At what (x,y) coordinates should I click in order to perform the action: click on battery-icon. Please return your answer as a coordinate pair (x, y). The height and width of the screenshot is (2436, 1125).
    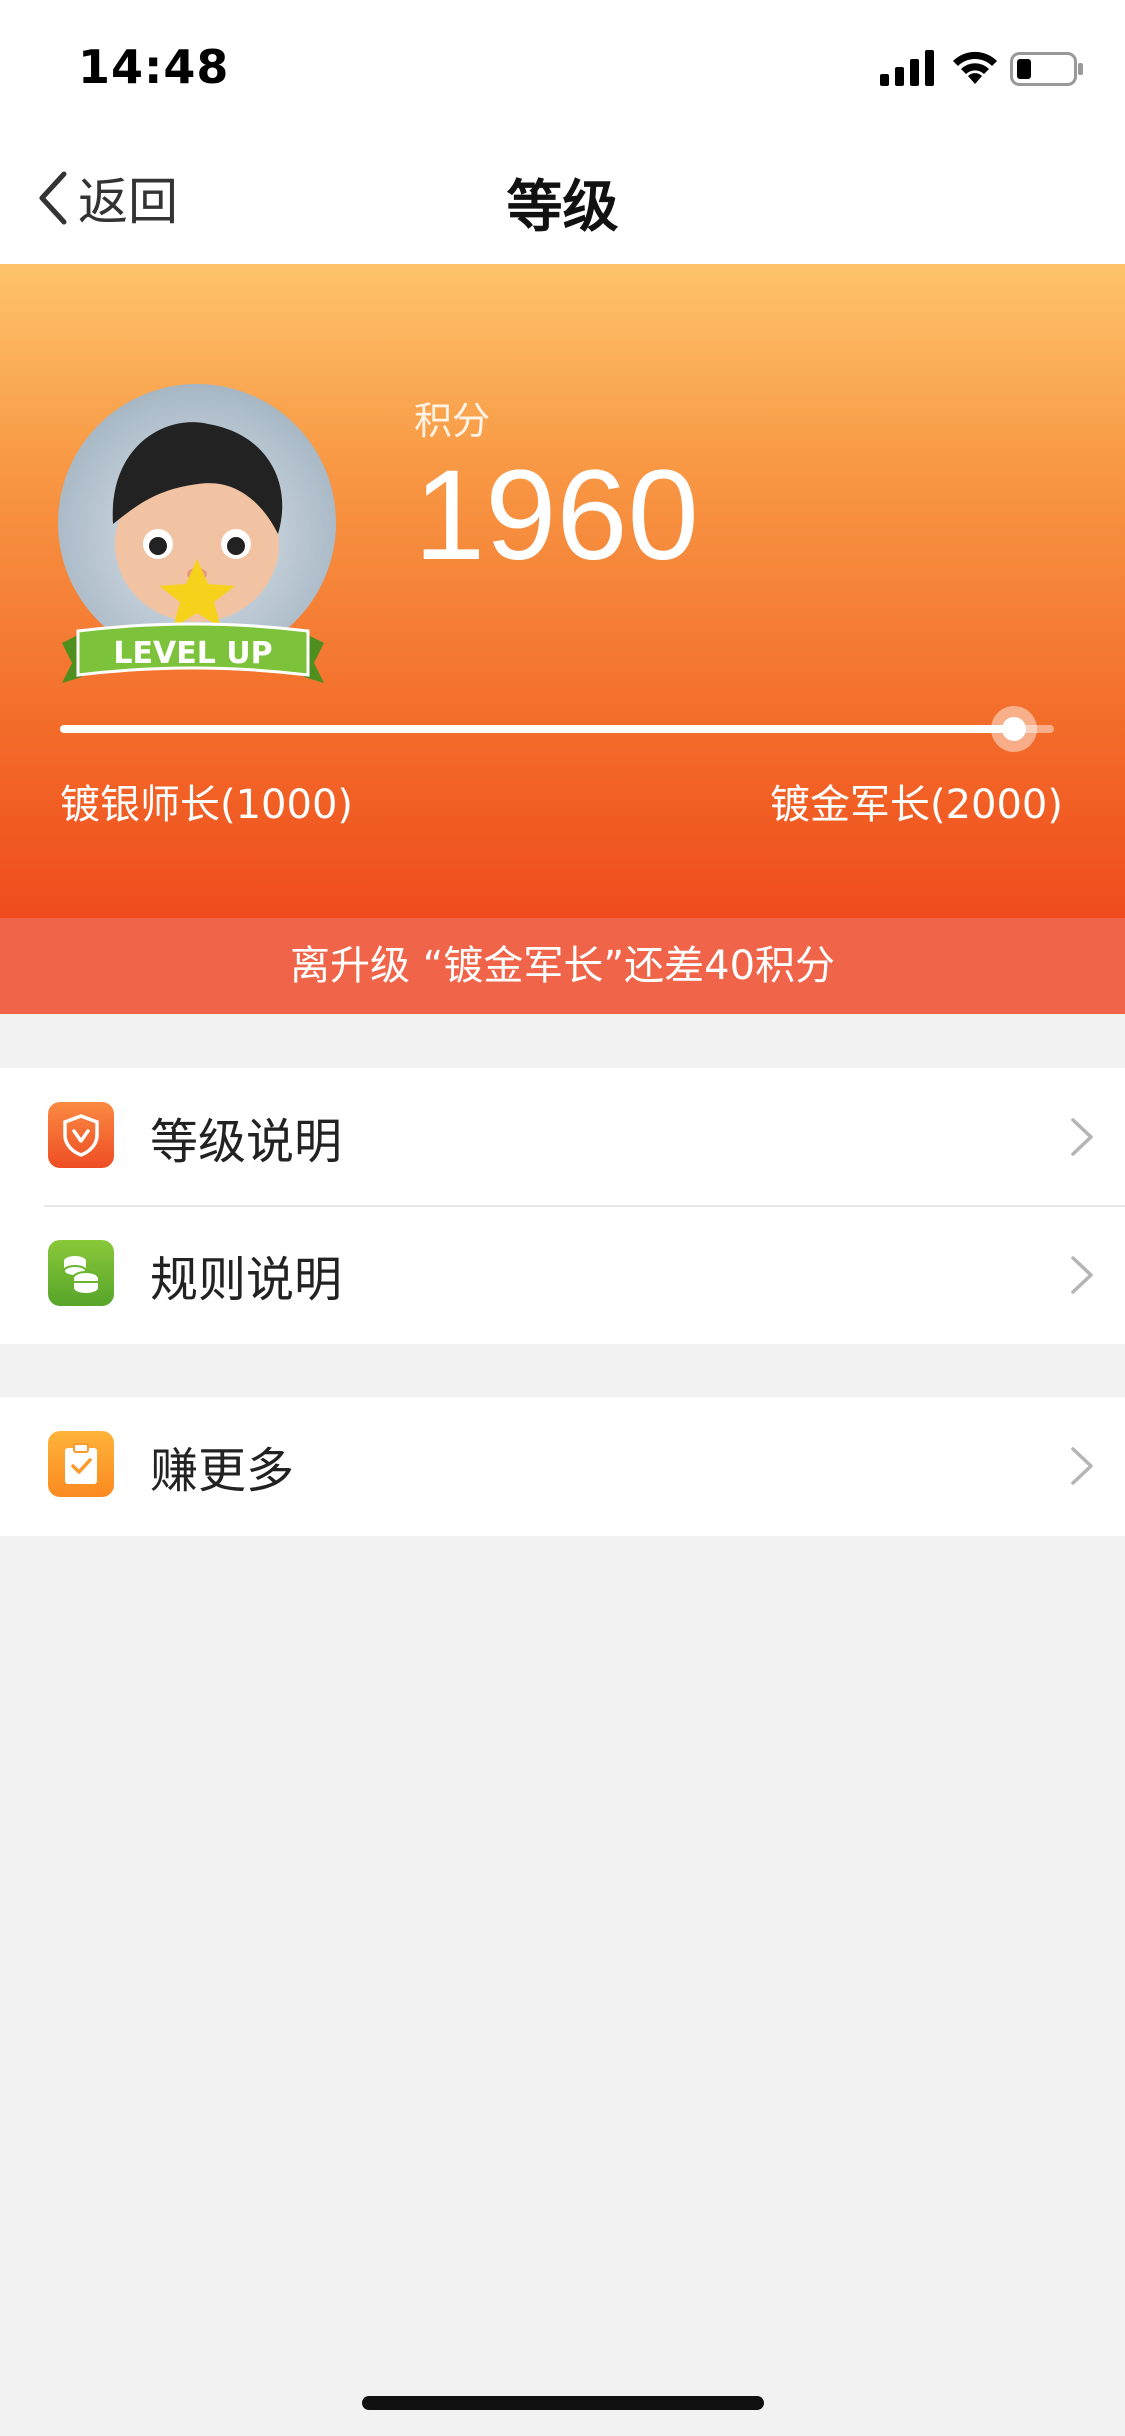
    Looking at the image, I should click on (1046, 69).